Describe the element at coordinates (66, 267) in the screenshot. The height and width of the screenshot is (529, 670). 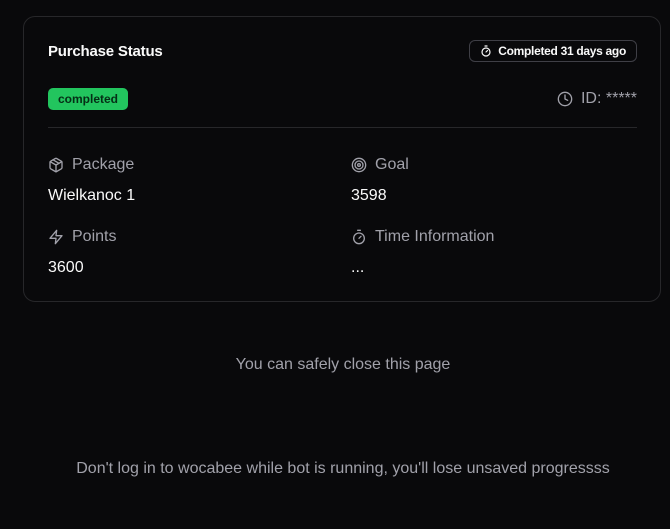
I see `points-value: 3600` at that location.